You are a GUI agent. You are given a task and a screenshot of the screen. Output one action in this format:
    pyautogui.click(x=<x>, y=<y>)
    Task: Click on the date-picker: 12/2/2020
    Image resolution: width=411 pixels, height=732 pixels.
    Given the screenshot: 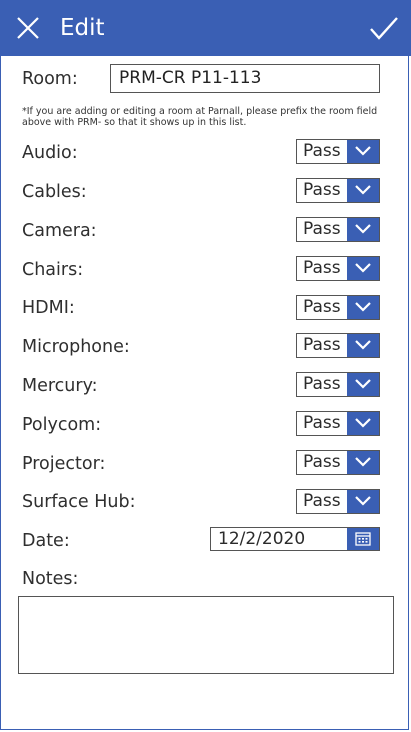 What is the action you would take?
    pyautogui.click(x=295, y=539)
    